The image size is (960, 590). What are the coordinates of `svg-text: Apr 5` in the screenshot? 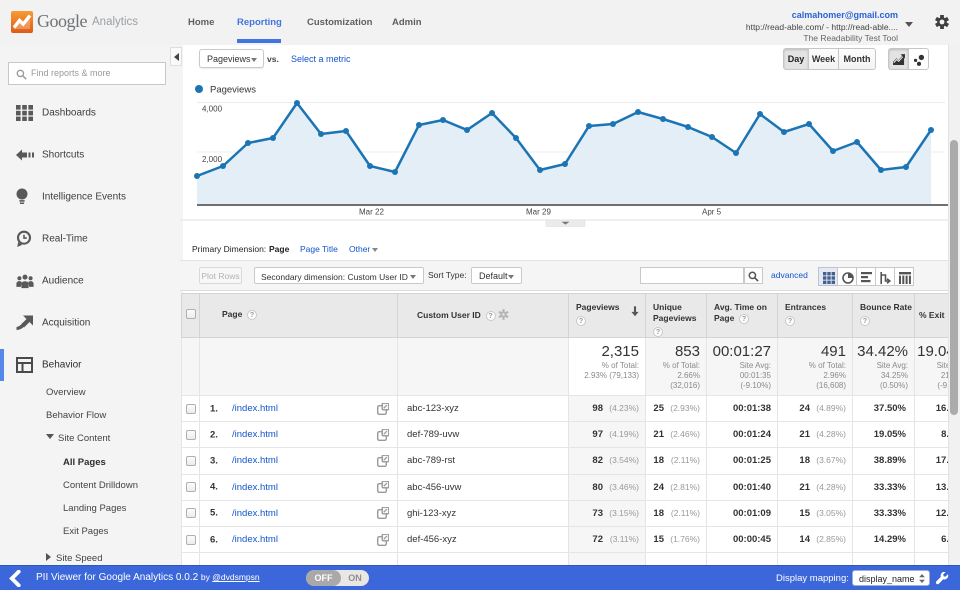 It's located at (712, 212).